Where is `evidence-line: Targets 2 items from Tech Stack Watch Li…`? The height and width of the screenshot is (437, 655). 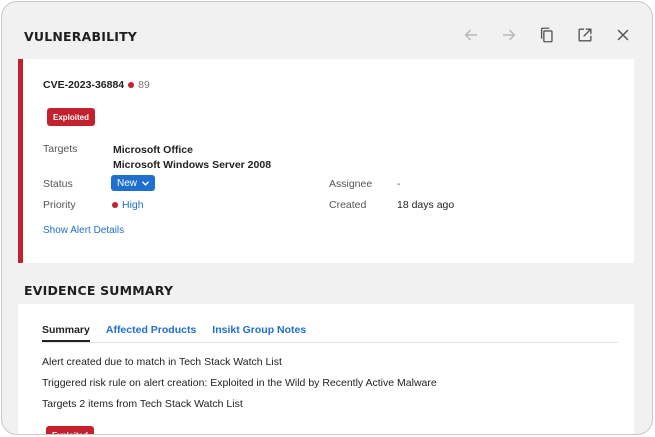
evidence-line: Targets 2 items from Tech Stack Watch Li… is located at coordinates (142, 404).